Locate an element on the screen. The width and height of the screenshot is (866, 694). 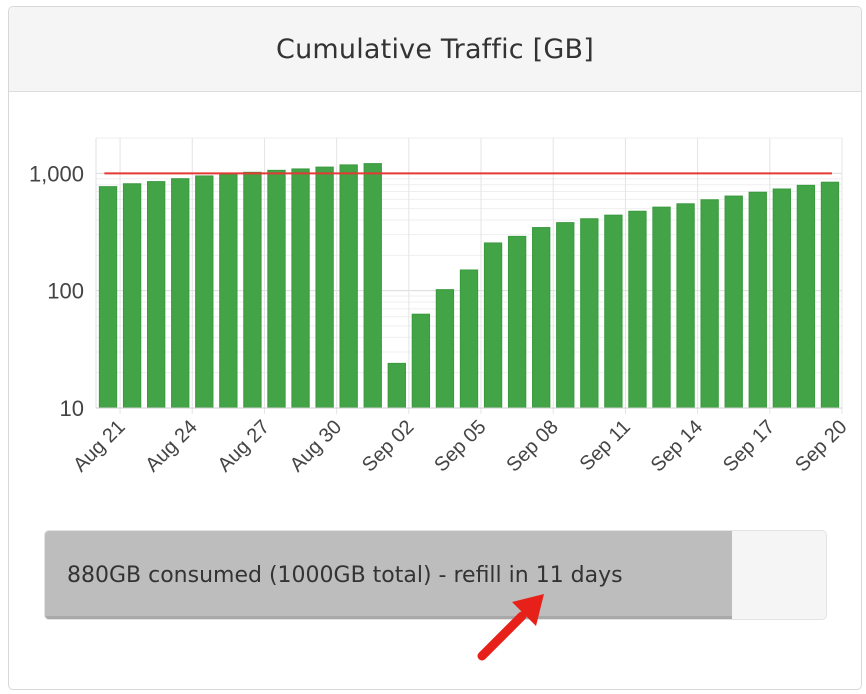
x-tick-label: Sep 05 is located at coordinates (460, 446).